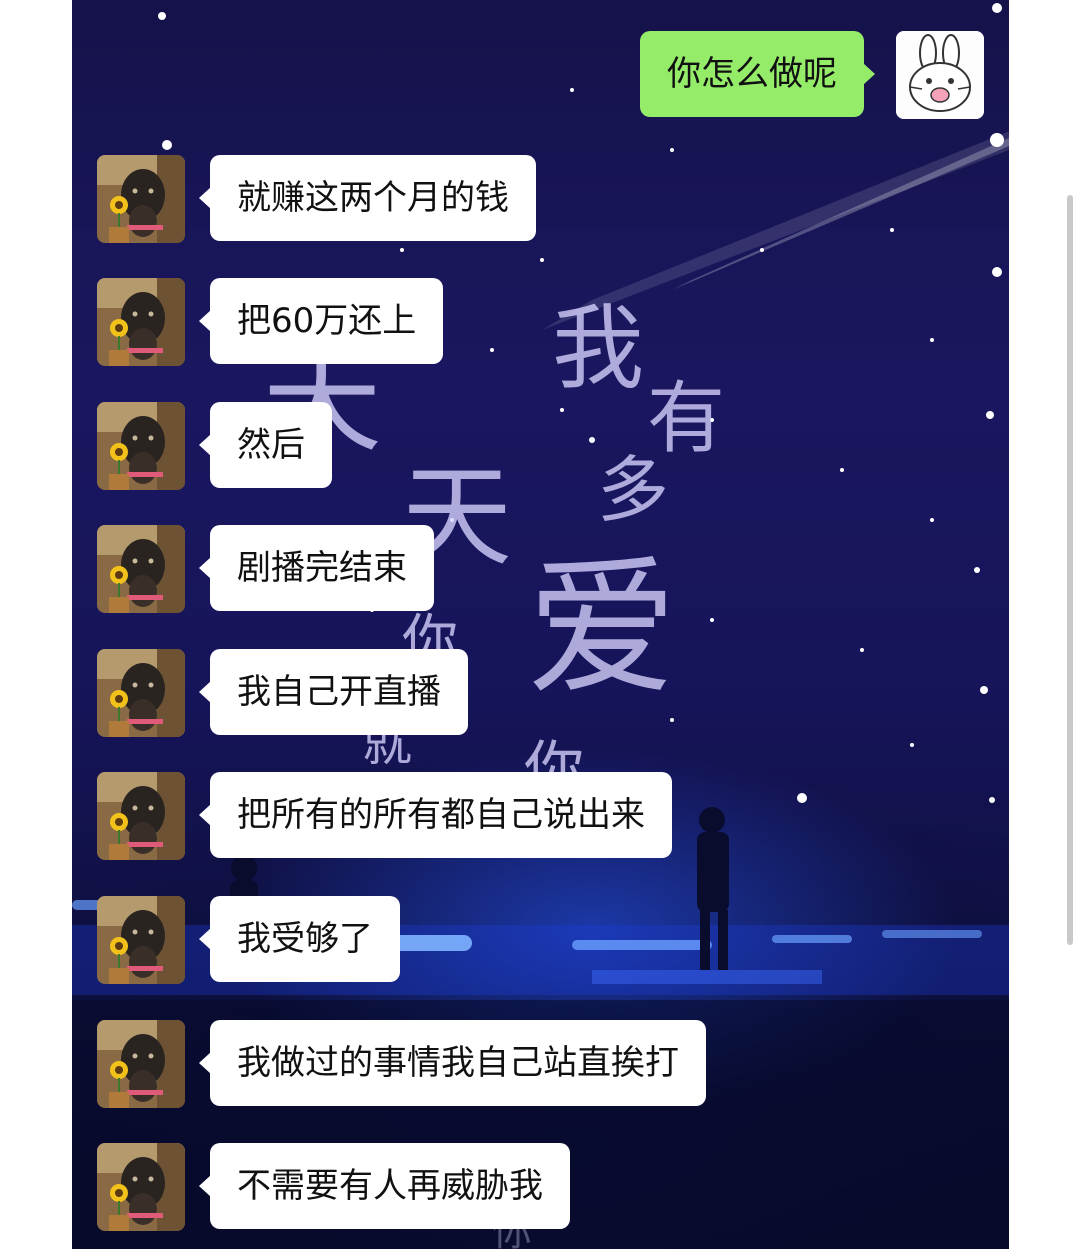 The image size is (1080, 1249). I want to click on incoming-message-bubble: 就赚这两个月的钱, so click(367, 198).